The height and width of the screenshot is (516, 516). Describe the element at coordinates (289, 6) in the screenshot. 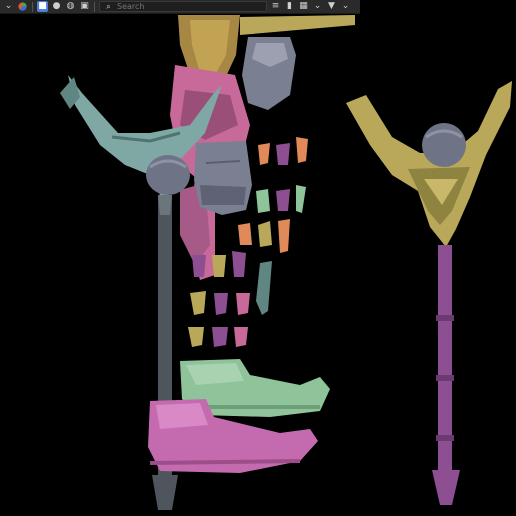

I see `bookmark-icon: ▮` at that location.